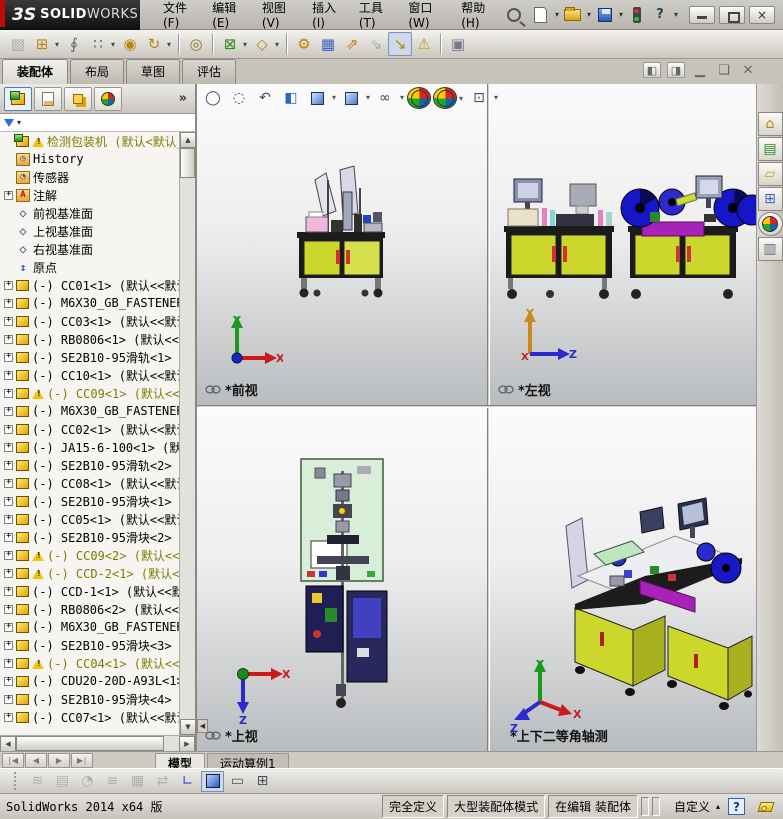 The height and width of the screenshot is (819, 783). I want to click on section-view-button: ◧, so click(291, 98).